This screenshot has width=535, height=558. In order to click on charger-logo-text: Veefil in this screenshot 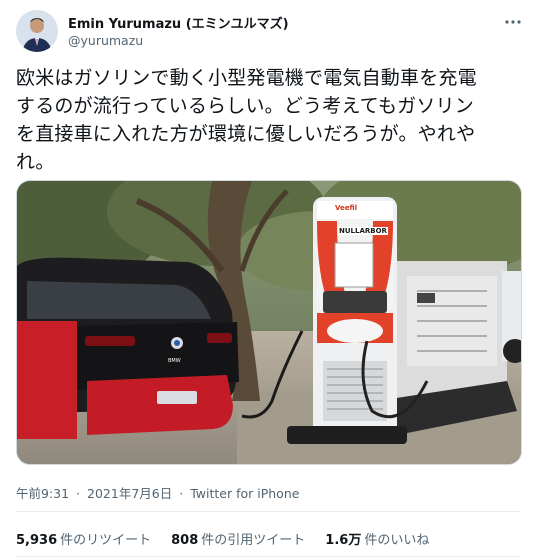, I will do `click(346, 208)`.